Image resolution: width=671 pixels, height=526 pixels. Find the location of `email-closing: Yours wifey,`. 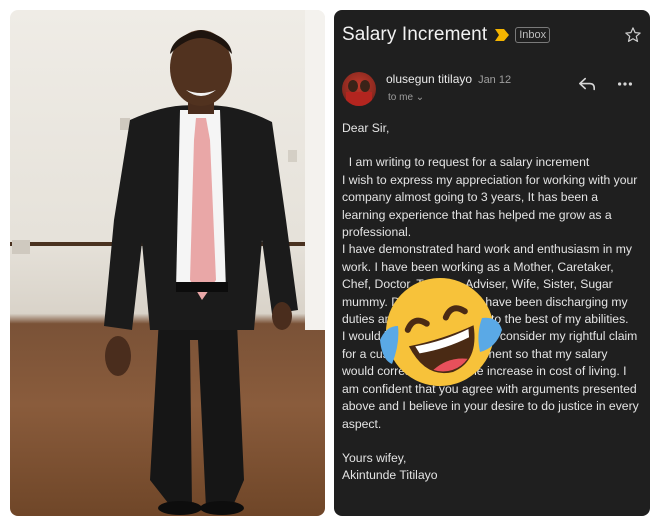

email-closing: Yours wifey, is located at coordinates (374, 457).